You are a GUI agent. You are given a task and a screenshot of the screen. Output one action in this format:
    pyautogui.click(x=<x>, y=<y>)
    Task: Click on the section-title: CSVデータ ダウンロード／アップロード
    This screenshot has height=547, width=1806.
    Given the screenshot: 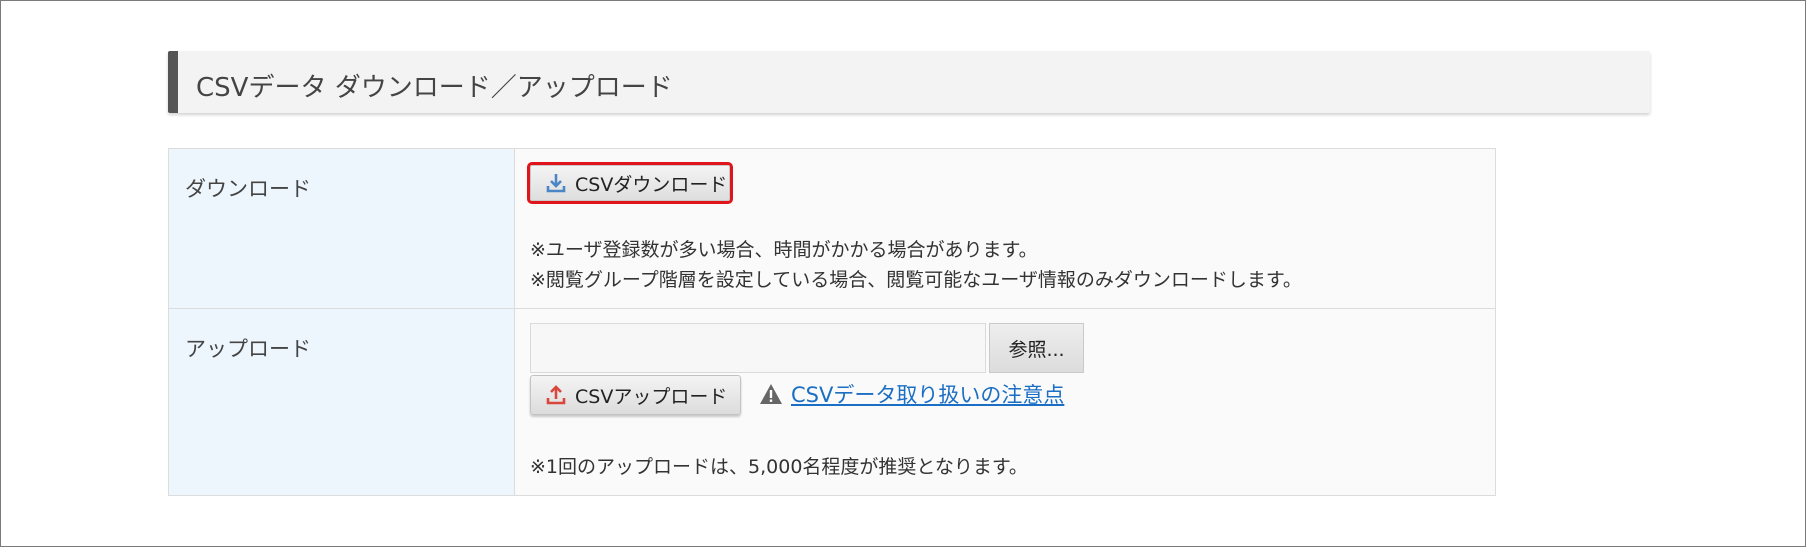 What is the action you would take?
    pyautogui.click(x=434, y=88)
    